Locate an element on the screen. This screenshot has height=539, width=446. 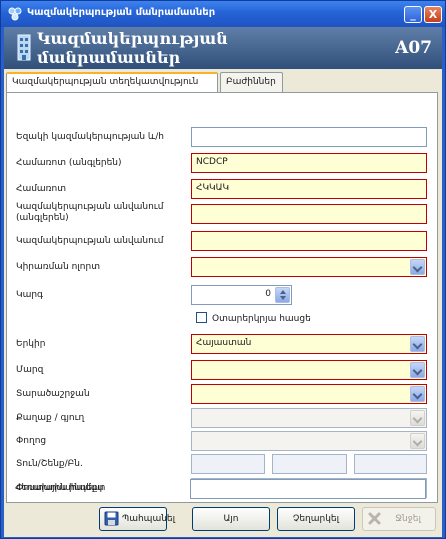
city-label: Քաղաք / գյուղ is located at coordinates (50, 418).